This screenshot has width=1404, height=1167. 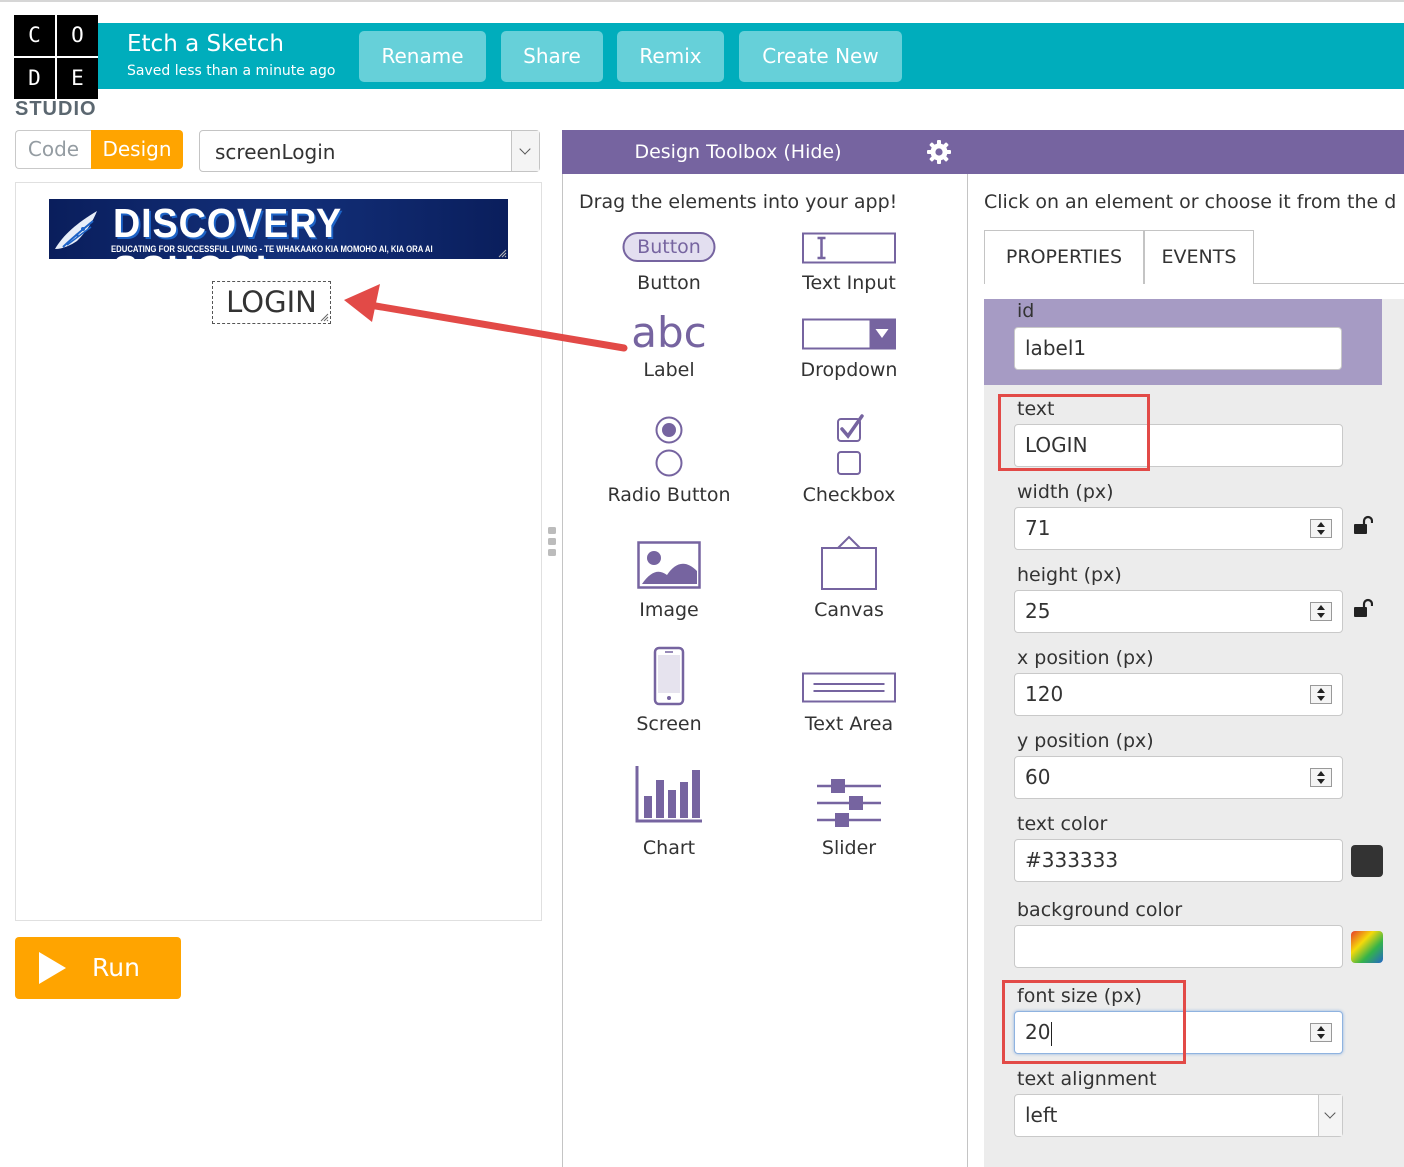 I want to click on screen-icon, so click(x=669, y=676).